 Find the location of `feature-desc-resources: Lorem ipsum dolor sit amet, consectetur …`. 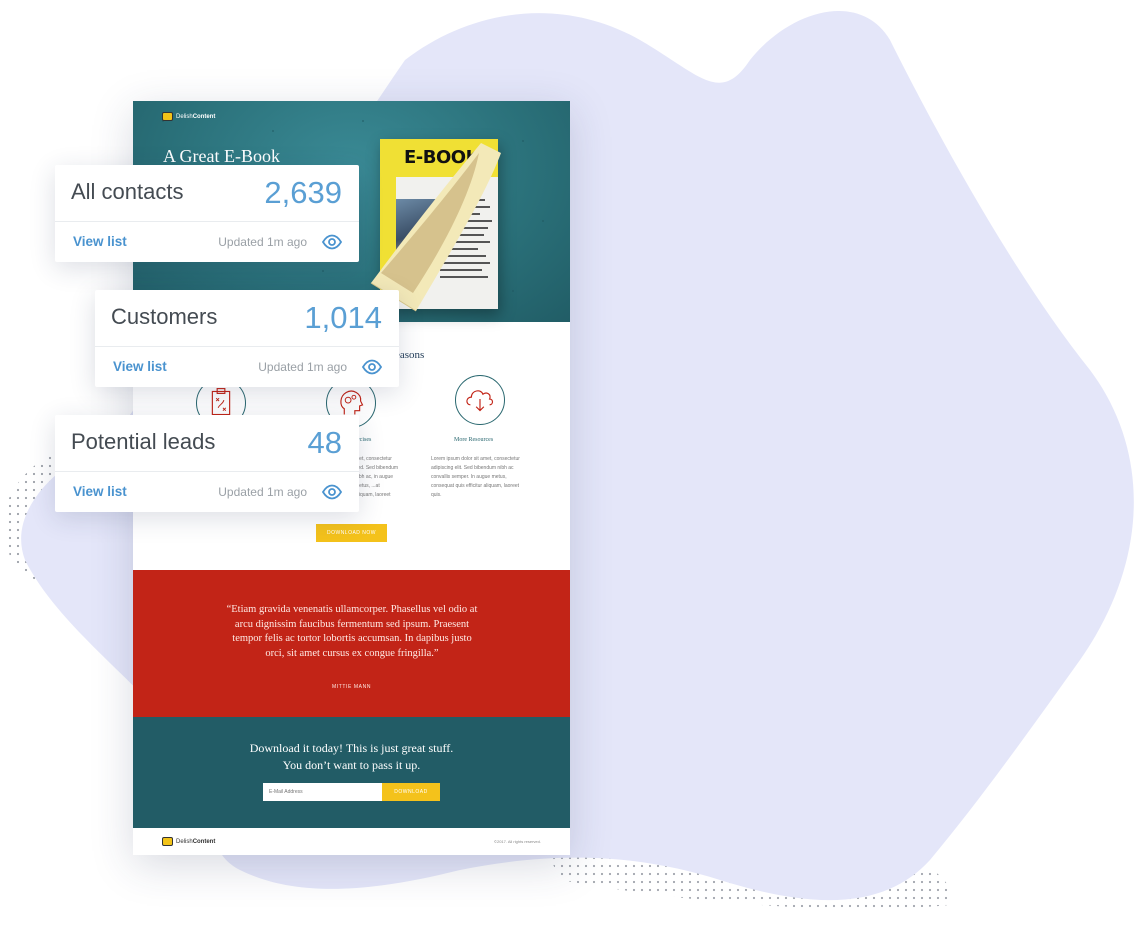

feature-desc-resources: Lorem ipsum dolor sit amet, consectetur … is located at coordinates (475, 477).